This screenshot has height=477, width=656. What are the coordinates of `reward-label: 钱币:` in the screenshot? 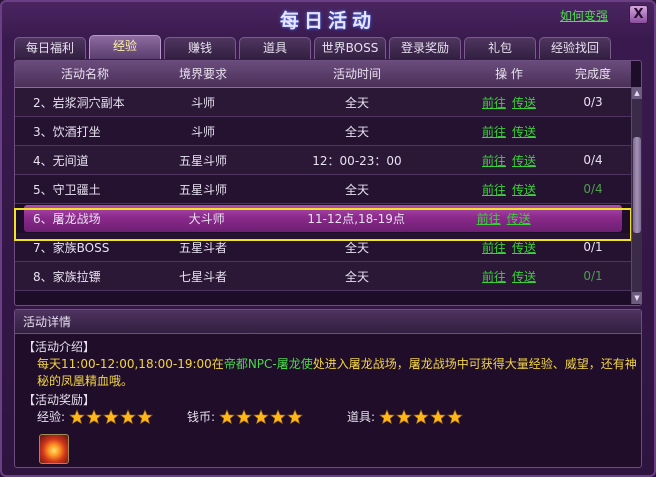 It's located at (201, 417).